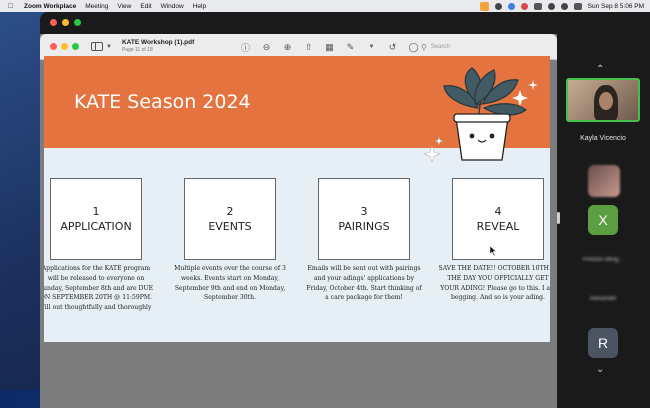 This screenshot has height=408, width=650. I want to click on markup-toolbar-icon: ◯, so click(413, 47).